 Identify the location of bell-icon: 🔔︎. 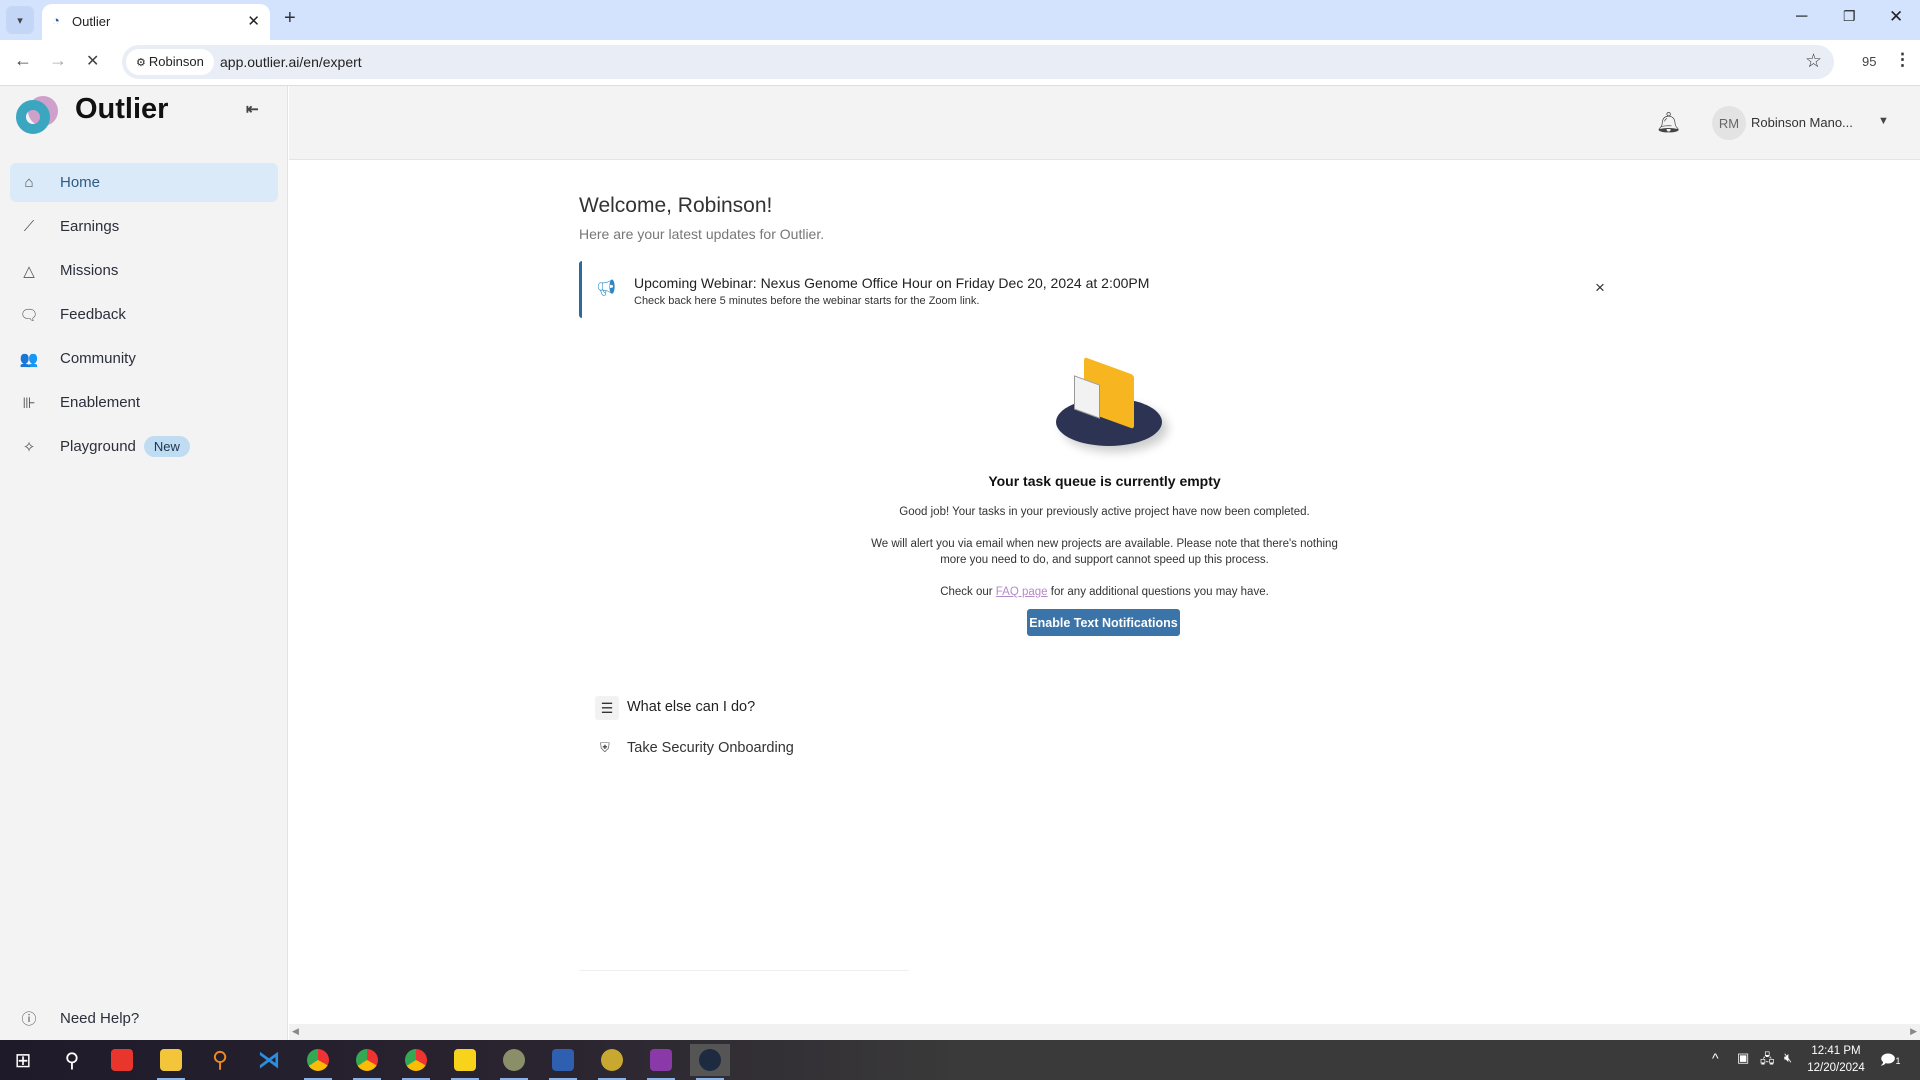
(1668, 122).